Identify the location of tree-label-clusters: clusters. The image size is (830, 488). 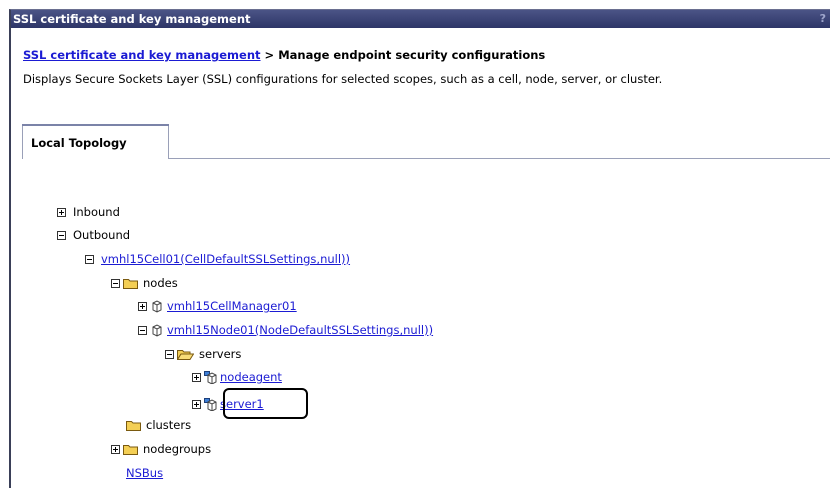
(169, 425).